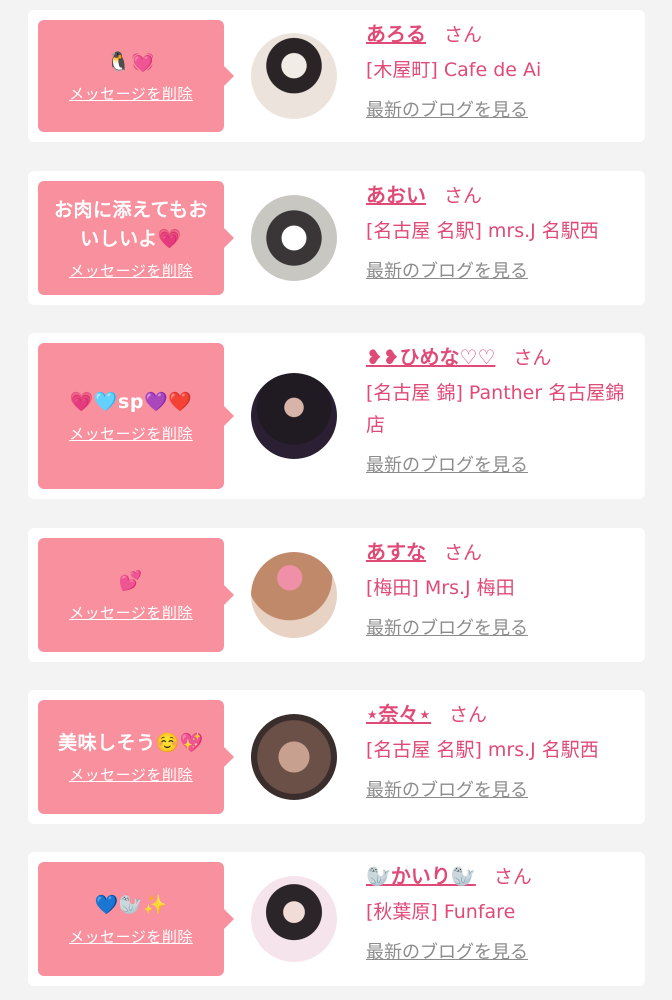  I want to click on profile-name-link: あすな, so click(396, 552).